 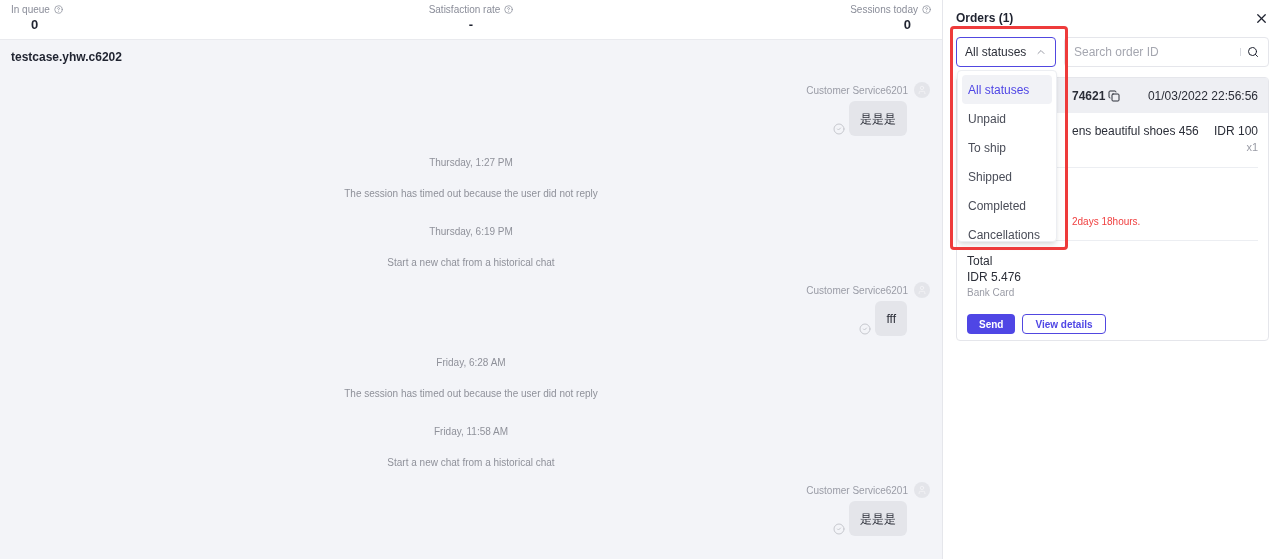 I want to click on timestamp: Thursday, 6:19 PM, so click(x=471, y=232).